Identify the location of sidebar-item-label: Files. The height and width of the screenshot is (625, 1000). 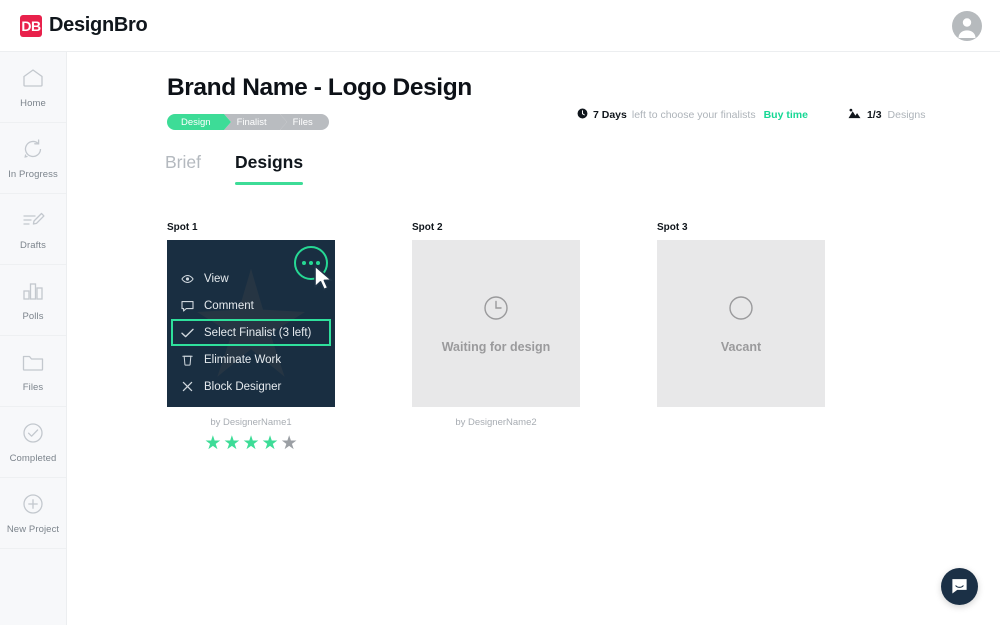
(33, 387).